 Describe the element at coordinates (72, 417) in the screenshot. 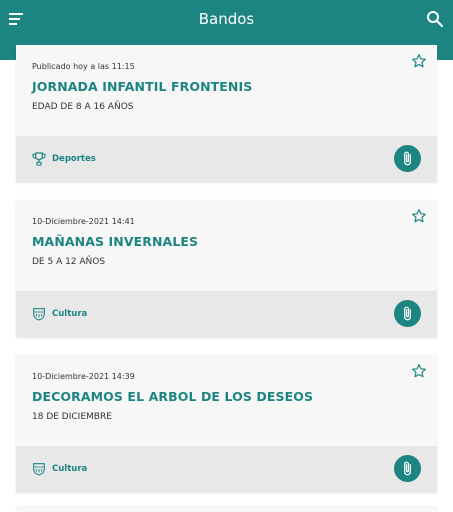

I see `card-subtitle: 18 DE DICIEMBRE` at that location.